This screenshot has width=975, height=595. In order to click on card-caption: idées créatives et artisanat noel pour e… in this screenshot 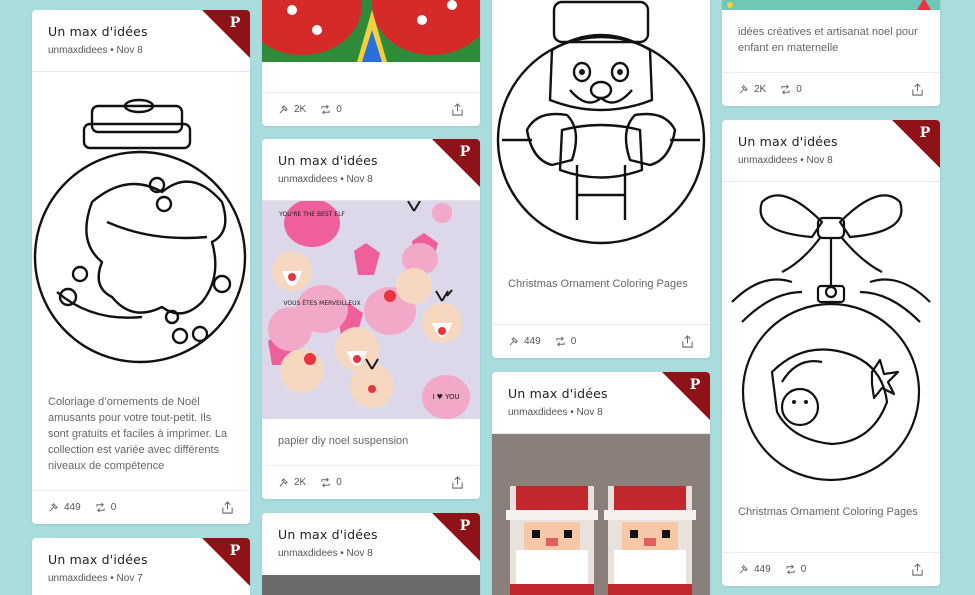, I will do `click(828, 40)`.